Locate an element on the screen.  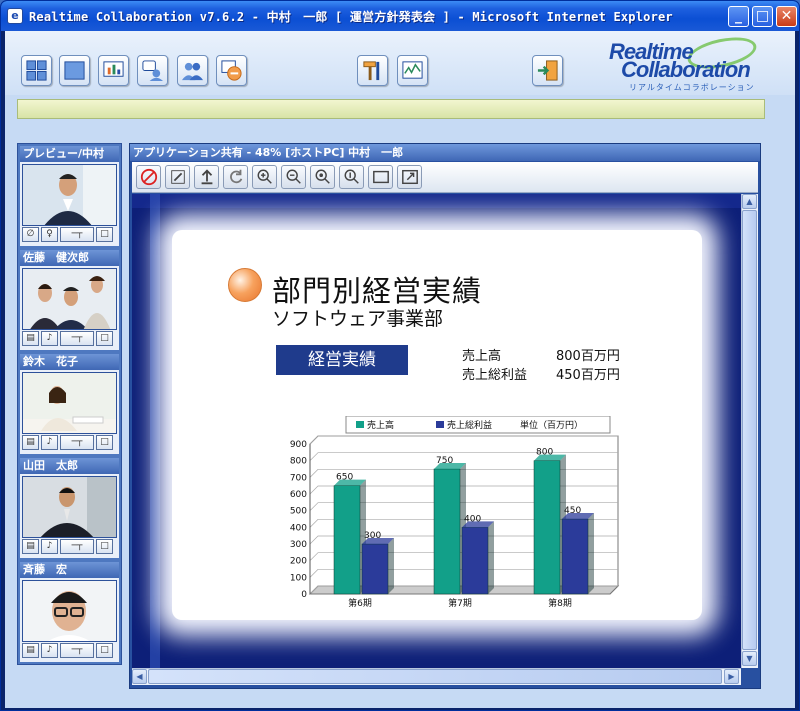
participant-card: プレビュー/中村 ∅ ♀ ─┬ □ is located at coordinates (69, 196).